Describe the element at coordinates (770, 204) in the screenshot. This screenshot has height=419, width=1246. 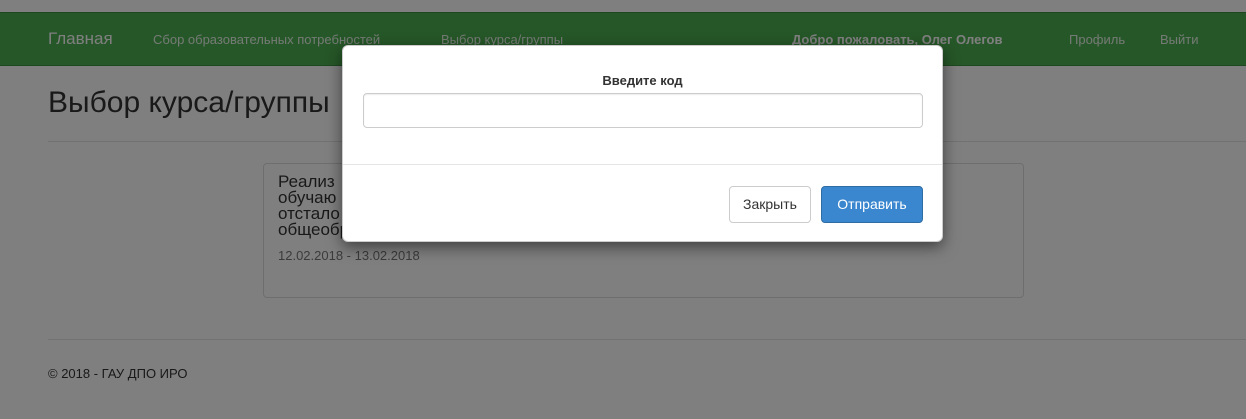
I see `close-button: Закрыть` at that location.